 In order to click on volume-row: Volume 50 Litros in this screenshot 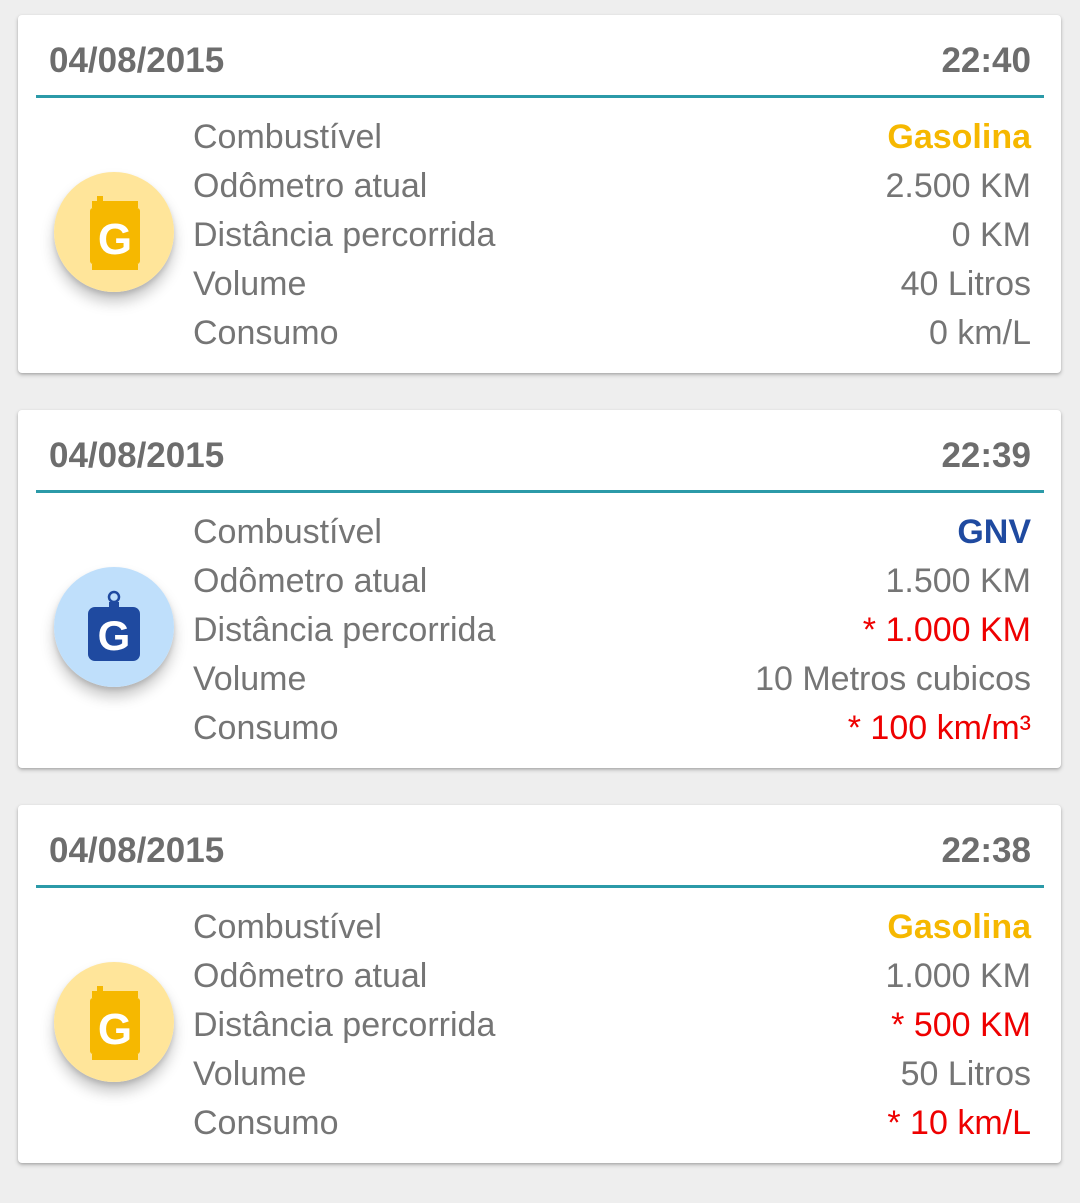, I will do `click(612, 1077)`.